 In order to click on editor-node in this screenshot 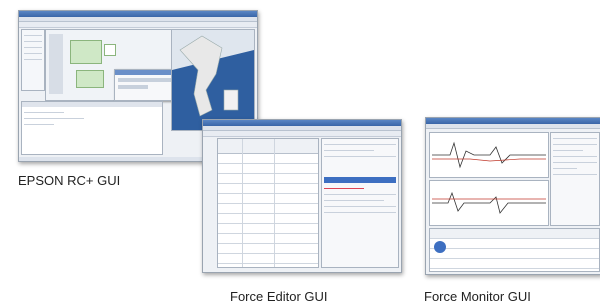, I will do `click(110, 50)`.